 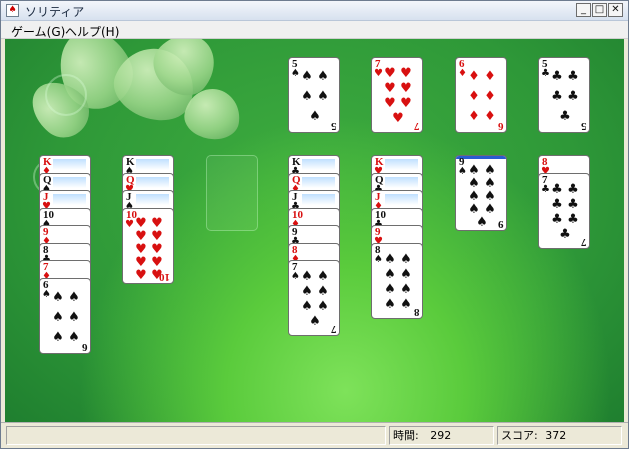 I want to click on tableau-card: 10 ♥ ♥ ♥ ♥ ♥ ♥ ♥ ♥ ♥ ♥ ♥ 10, so click(x=148, y=246).